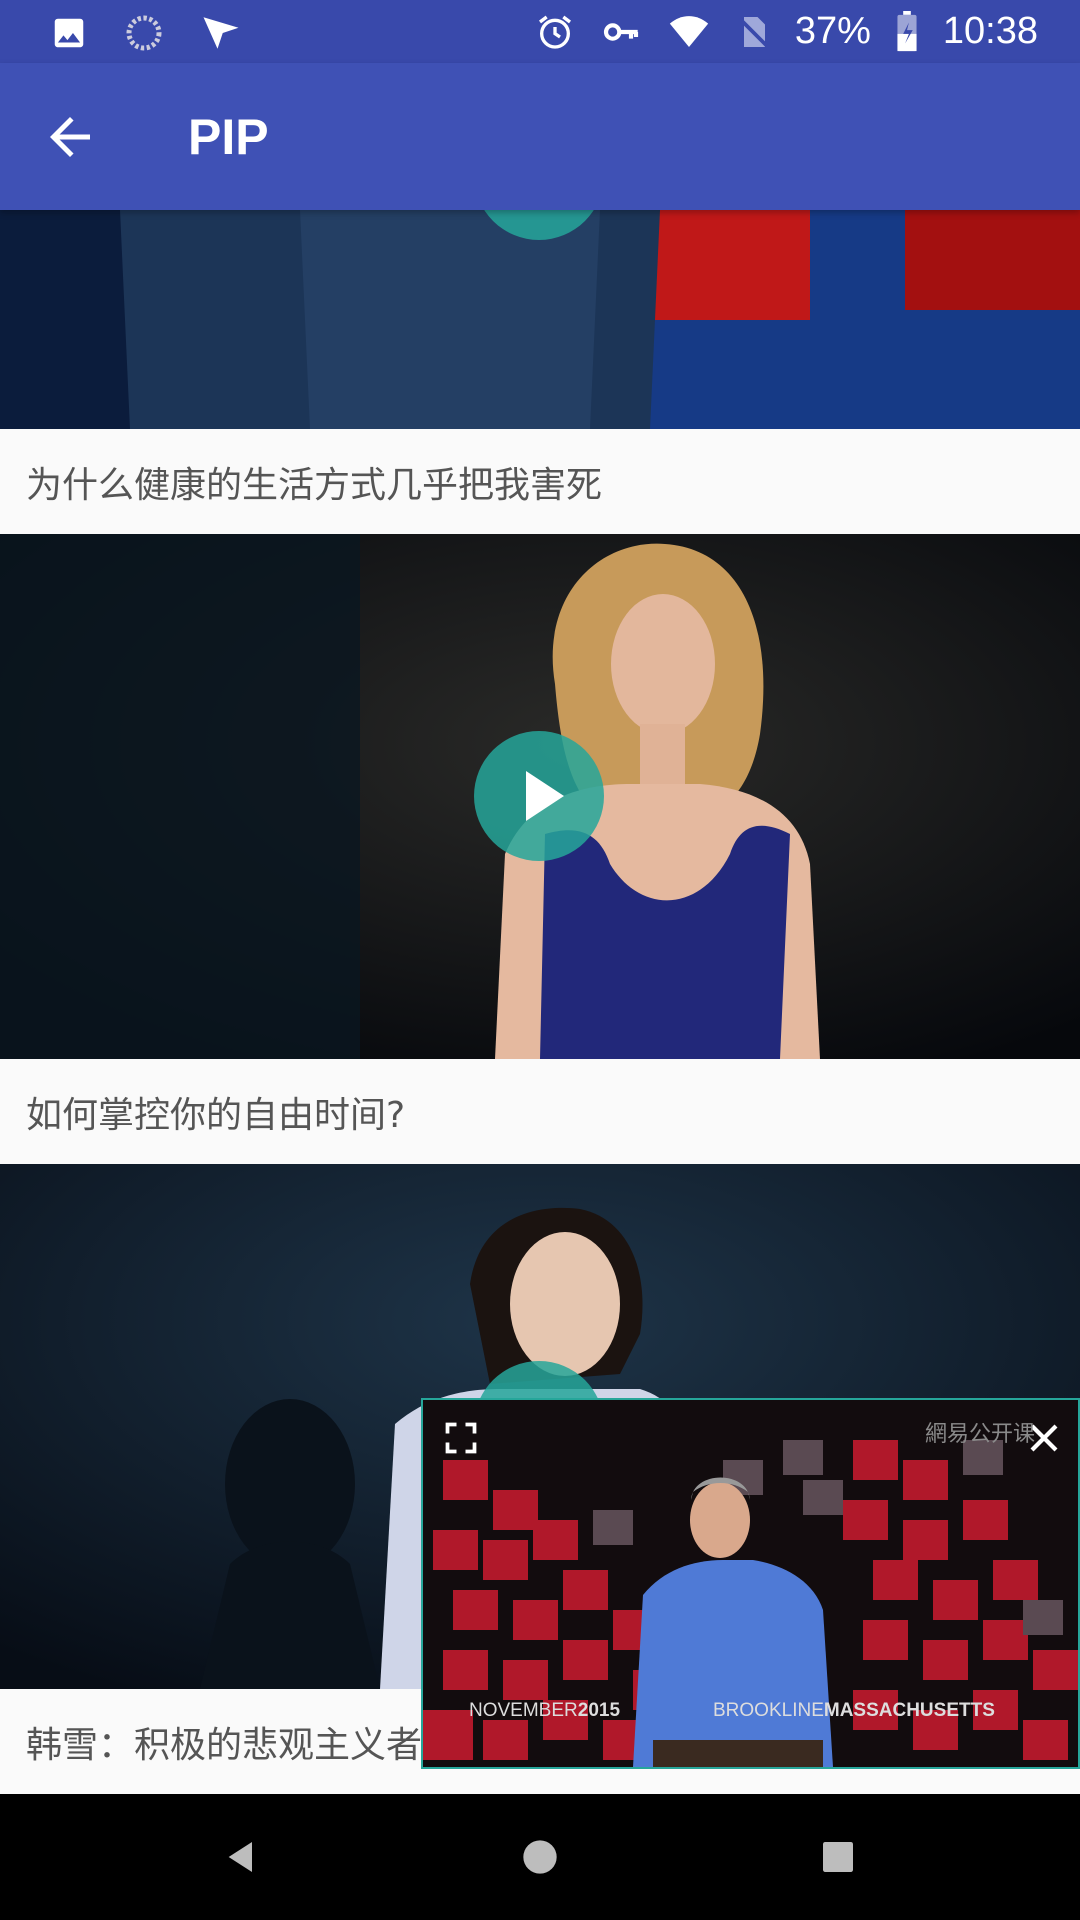  Describe the element at coordinates (786, 31) in the screenshot. I see `status-right: 37% 10:38` at that location.